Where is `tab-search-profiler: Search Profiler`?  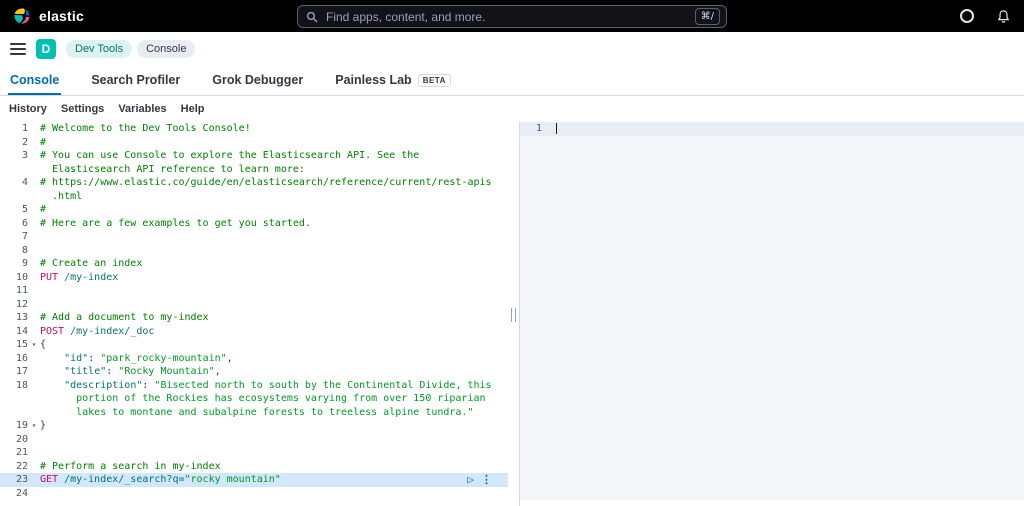 tab-search-profiler: Search Profiler is located at coordinates (135, 81).